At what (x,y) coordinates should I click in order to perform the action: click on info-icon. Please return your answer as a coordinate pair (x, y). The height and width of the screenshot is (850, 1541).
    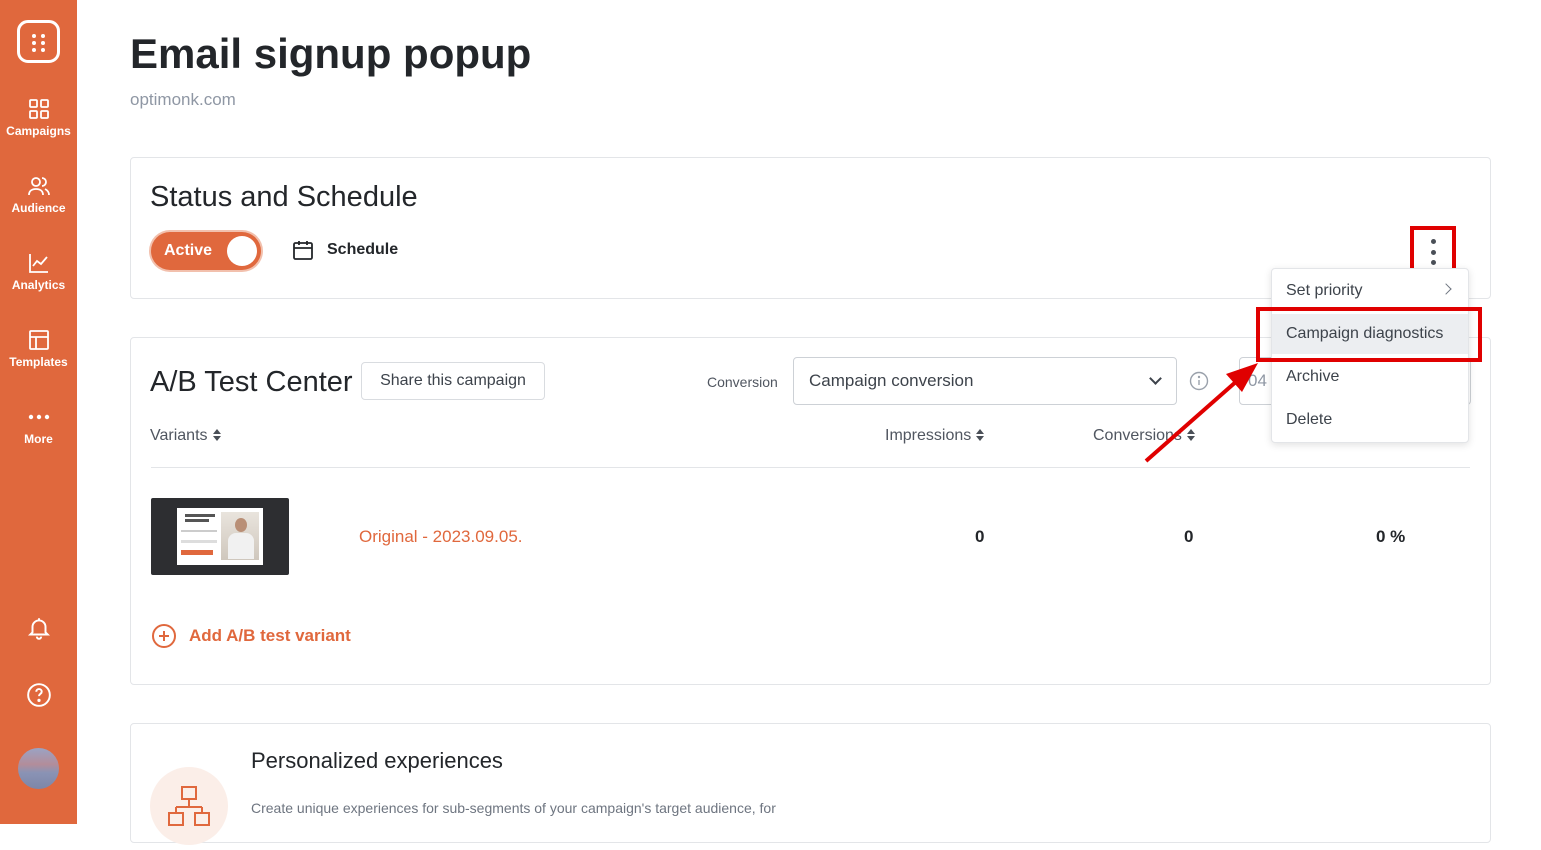
    Looking at the image, I should click on (1199, 381).